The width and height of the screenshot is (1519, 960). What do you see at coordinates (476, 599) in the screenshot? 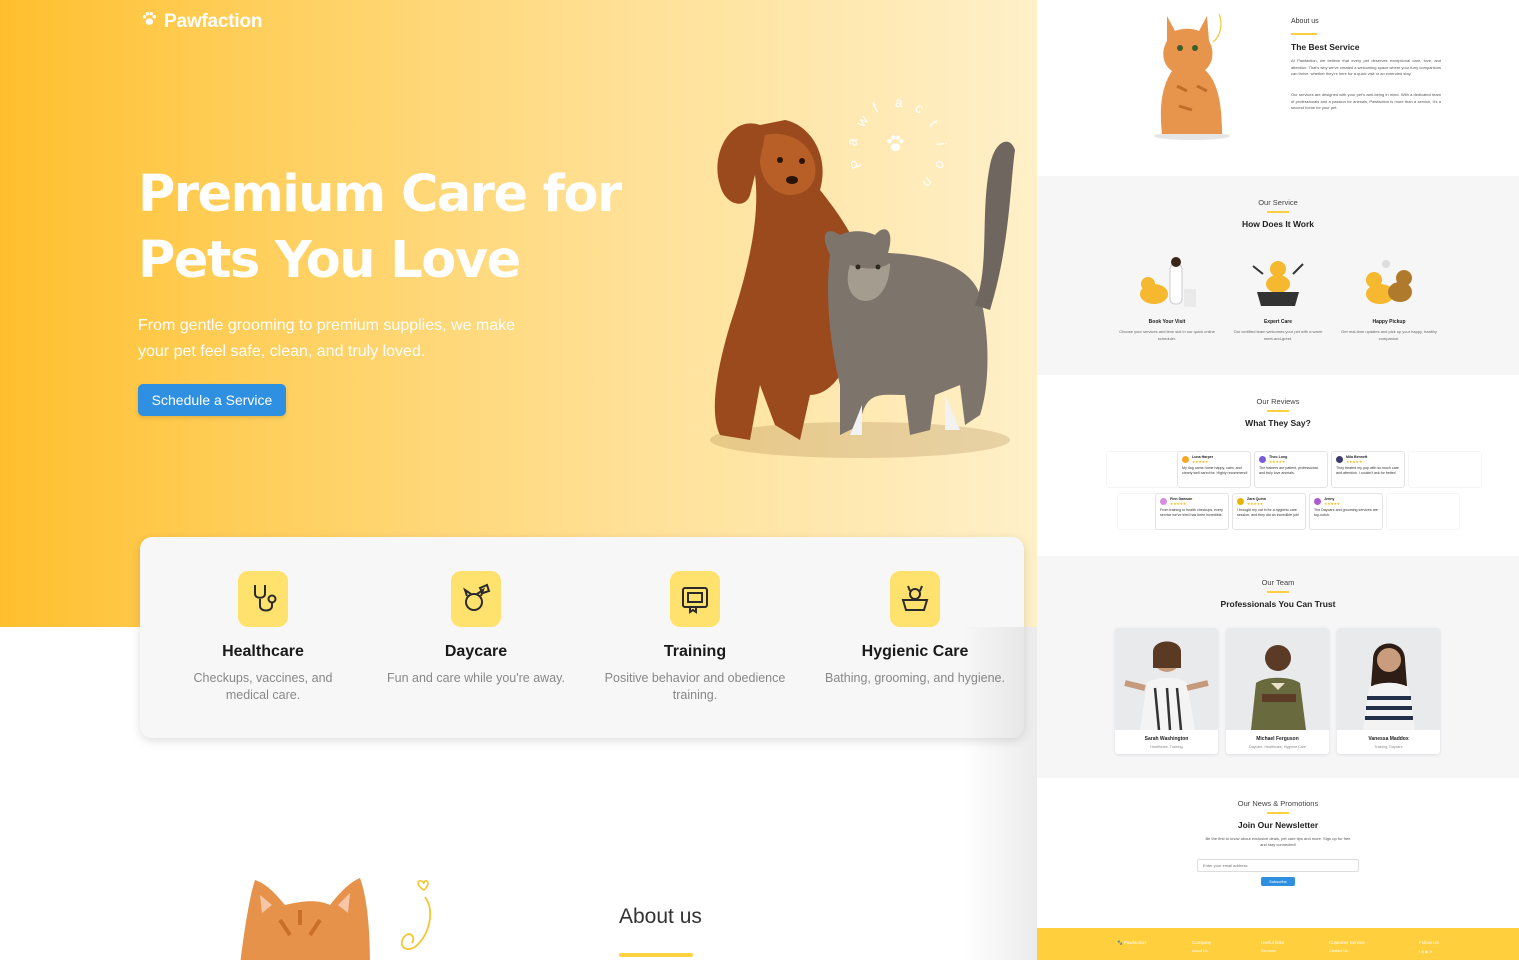
I see `dog-daycare-icon` at bounding box center [476, 599].